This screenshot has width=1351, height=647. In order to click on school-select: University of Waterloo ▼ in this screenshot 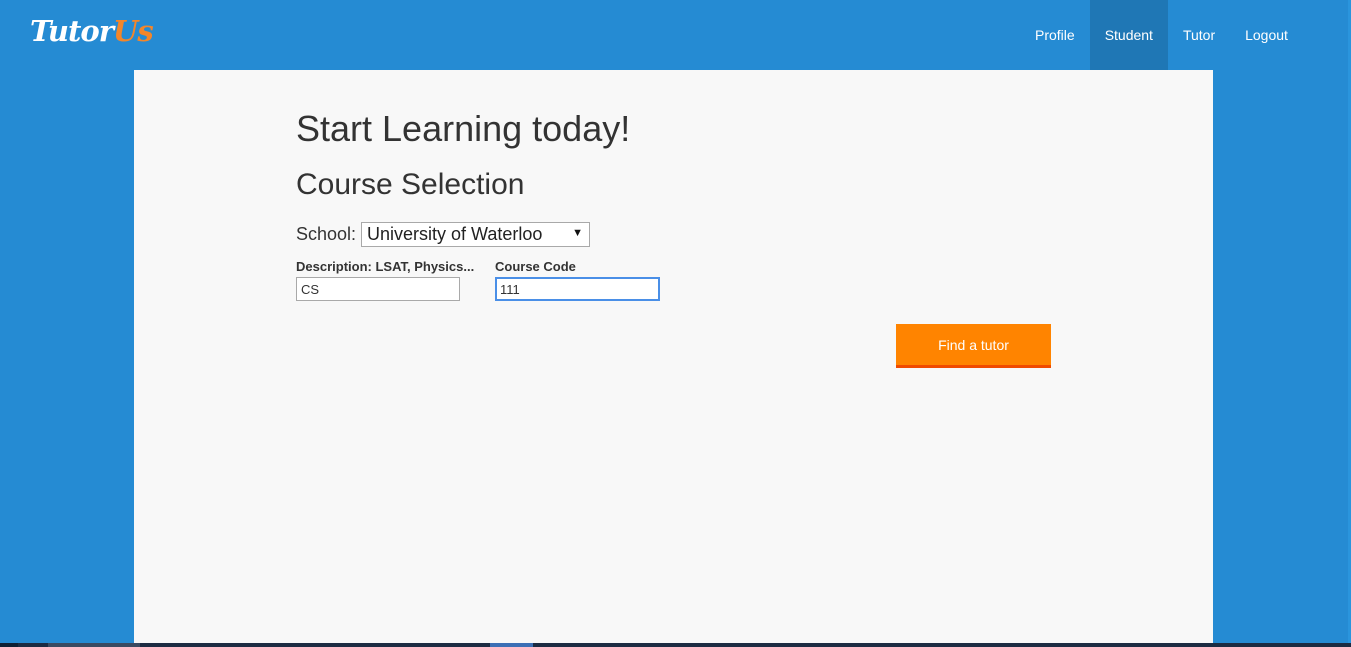, I will do `click(475, 234)`.